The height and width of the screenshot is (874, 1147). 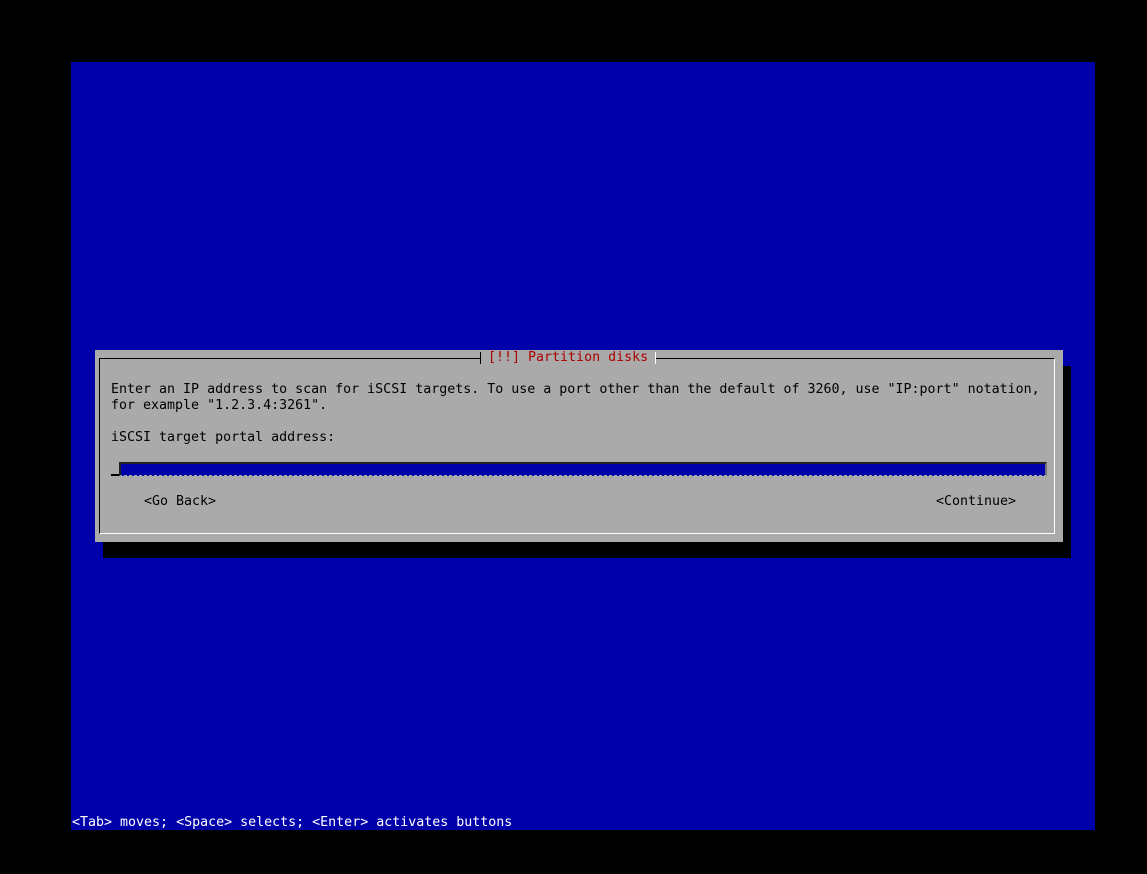 What do you see at coordinates (219, 405) in the screenshot?
I see `prompt-text-line-2: for example "1.2.3.4:3261".` at bounding box center [219, 405].